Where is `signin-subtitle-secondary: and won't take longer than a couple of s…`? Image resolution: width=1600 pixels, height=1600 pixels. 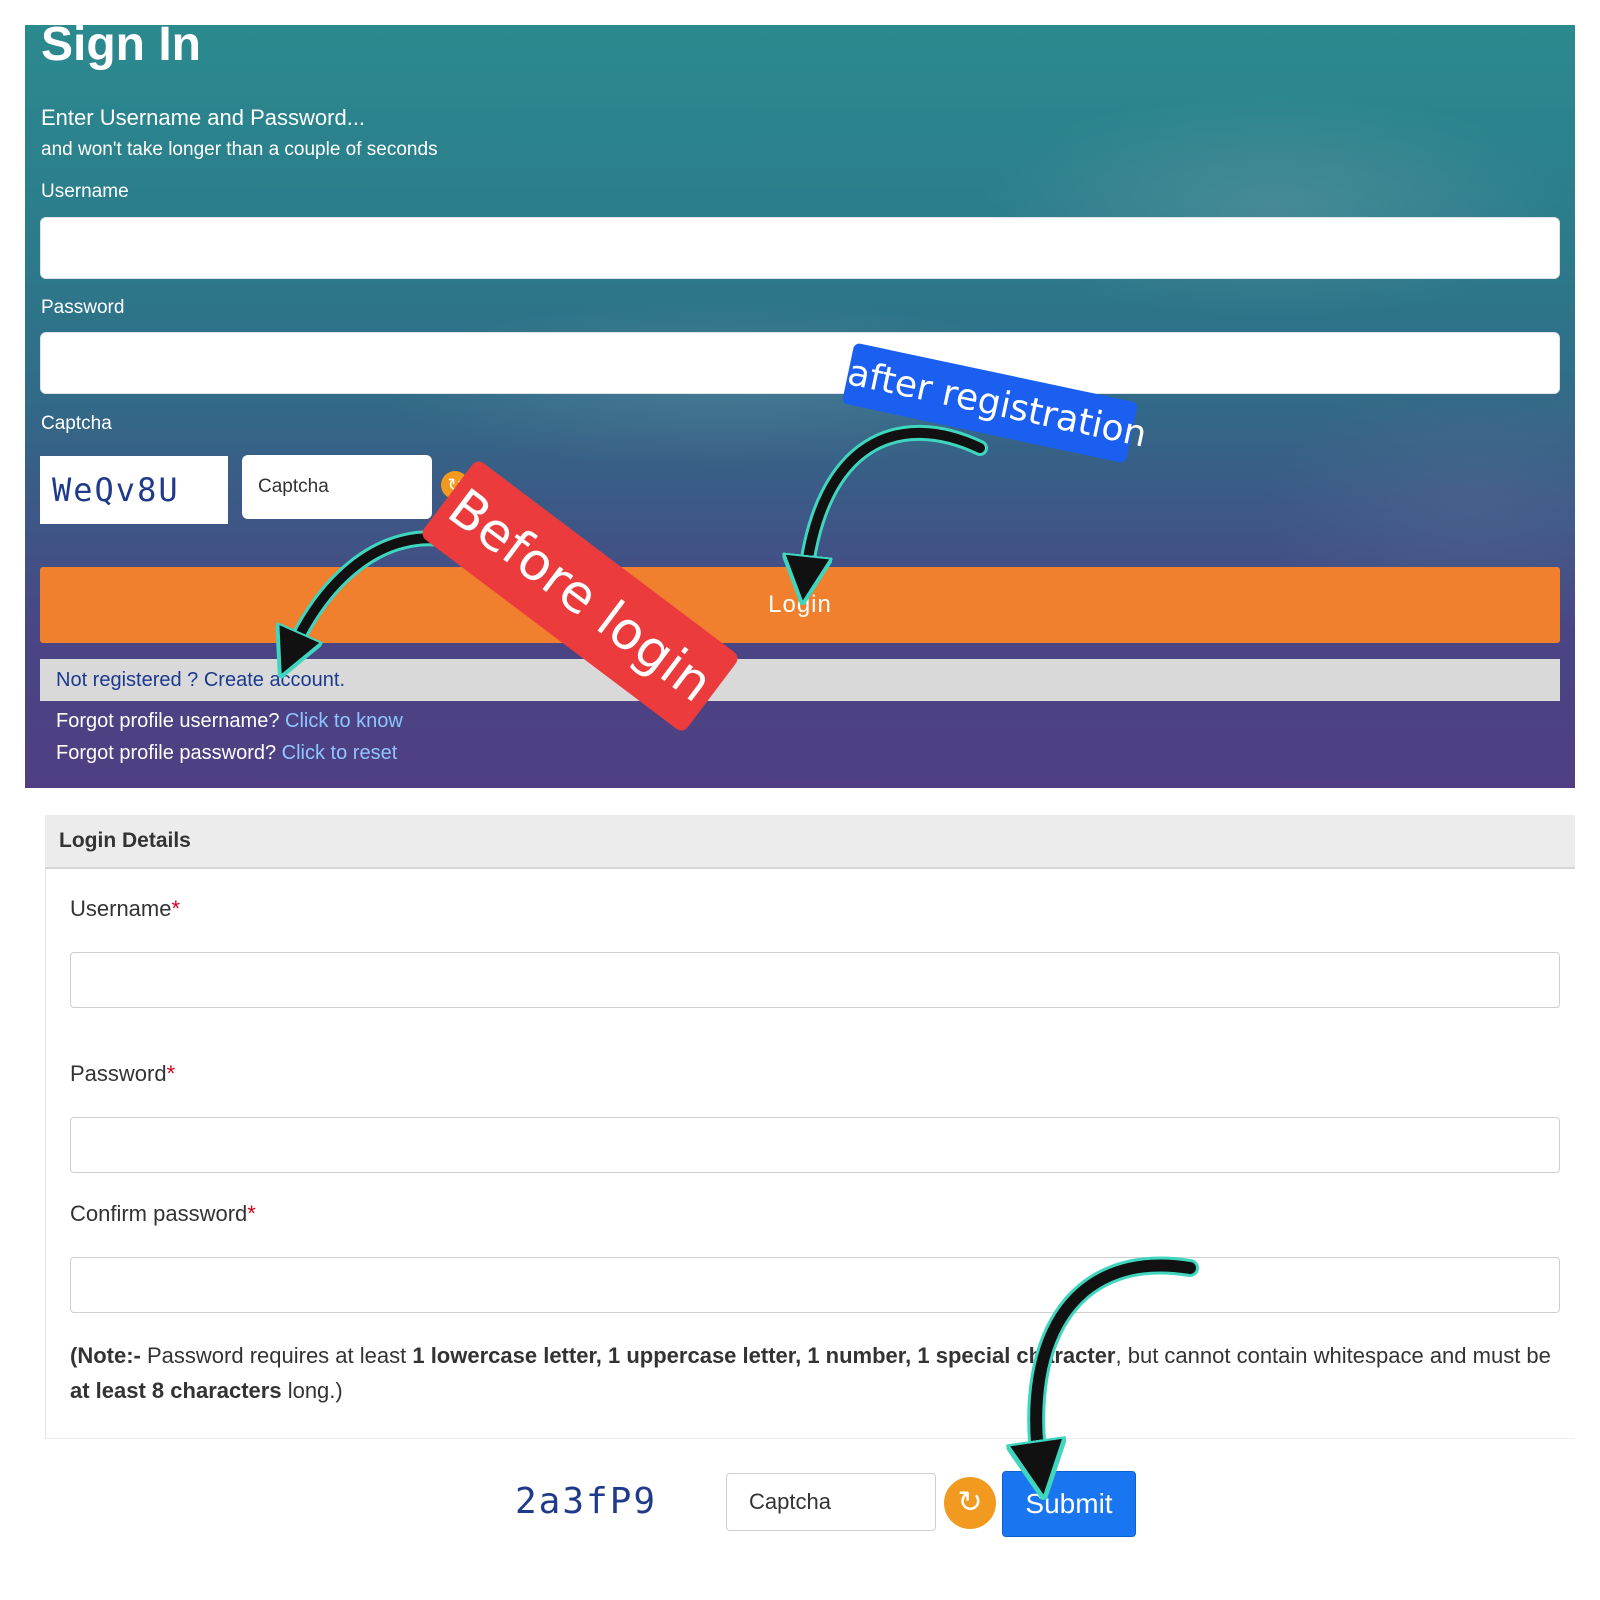 signin-subtitle-secondary: and won't take longer than a couple of s… is located at coordinates (239, 149).